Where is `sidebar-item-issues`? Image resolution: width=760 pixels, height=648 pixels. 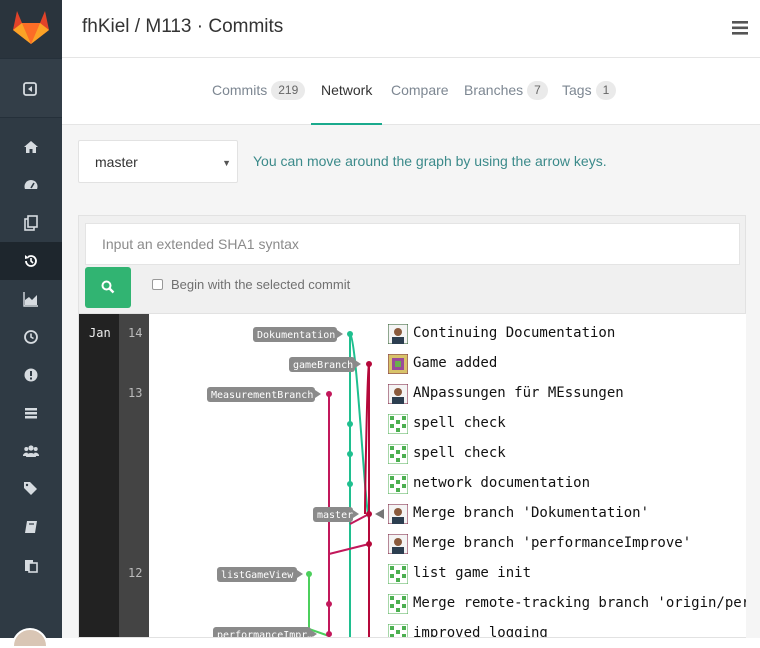
sidebar-item-issues is located at coordinates (31, 375).